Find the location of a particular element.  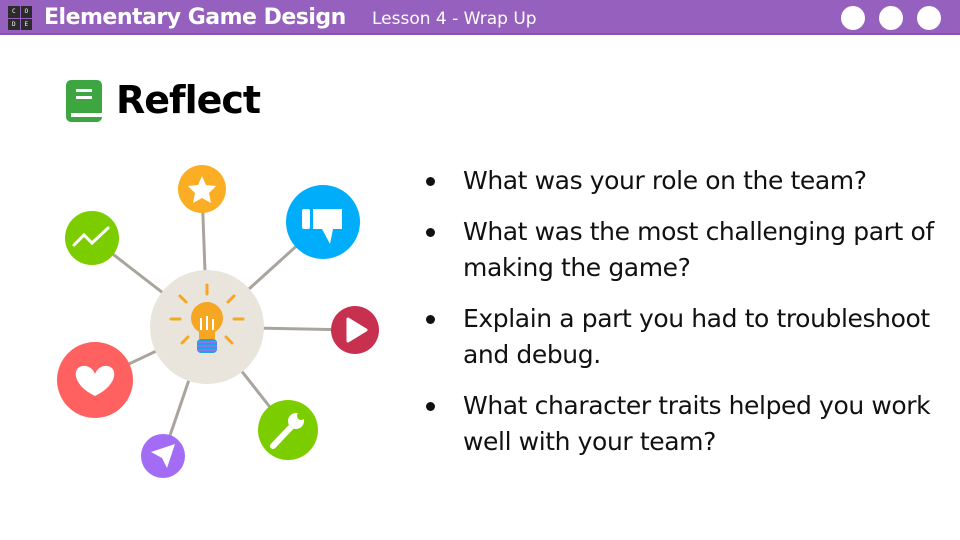

question-item: What was your role on the team? is located at coordinates (682, 181).